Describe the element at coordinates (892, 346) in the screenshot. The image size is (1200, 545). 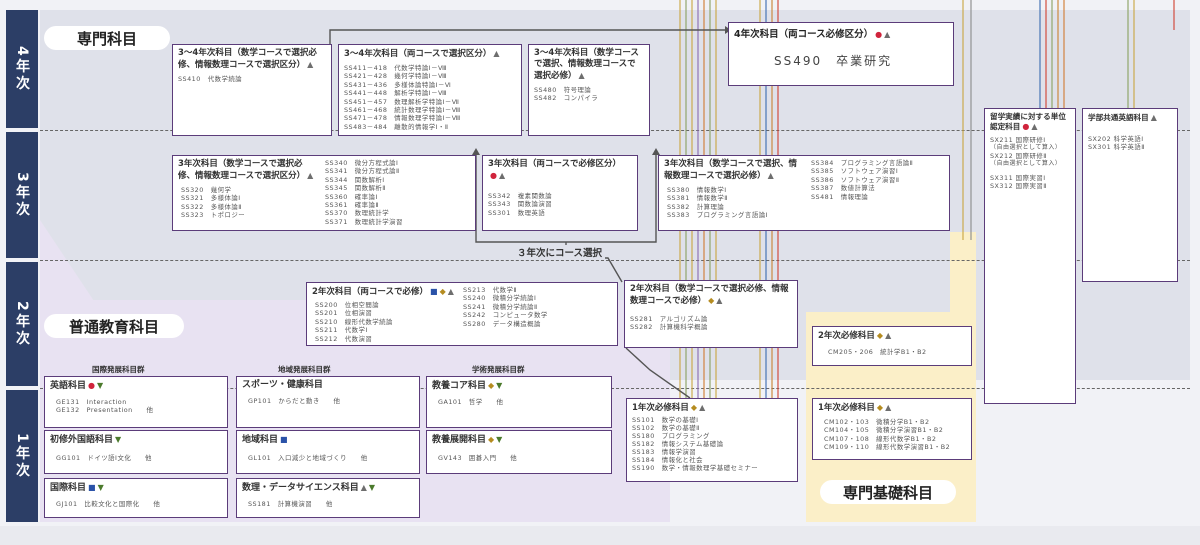
I see `y2-kiso-box: 2年次必修科目 ◆ ▲ CM205・206 統計学B1・B2` at that location.